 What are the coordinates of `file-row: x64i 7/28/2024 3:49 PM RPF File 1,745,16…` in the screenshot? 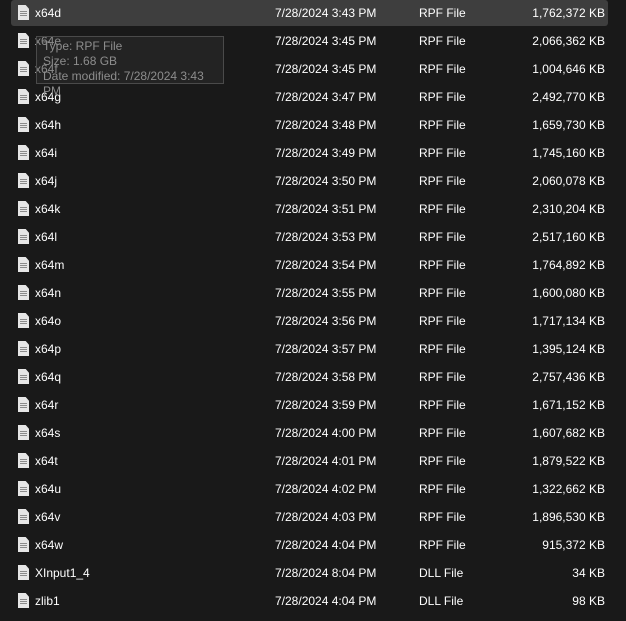 It's located at (309, 153).